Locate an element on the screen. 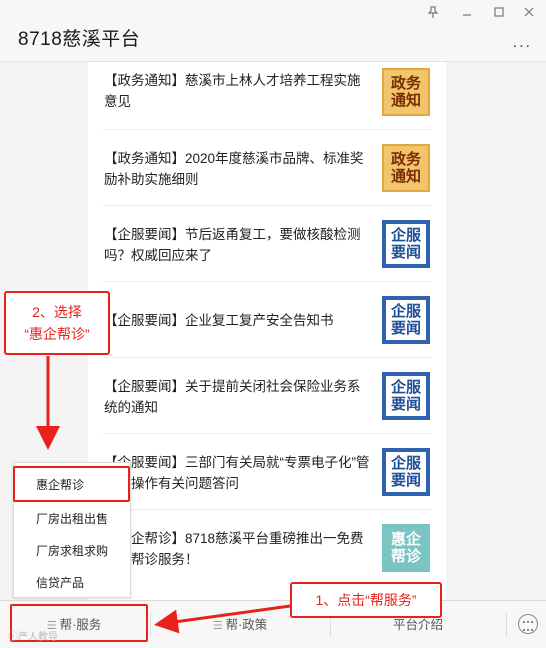 This screenshot has width=546, height=648. arrow-to-bang-fuwu is located at coordinates (222, 619).